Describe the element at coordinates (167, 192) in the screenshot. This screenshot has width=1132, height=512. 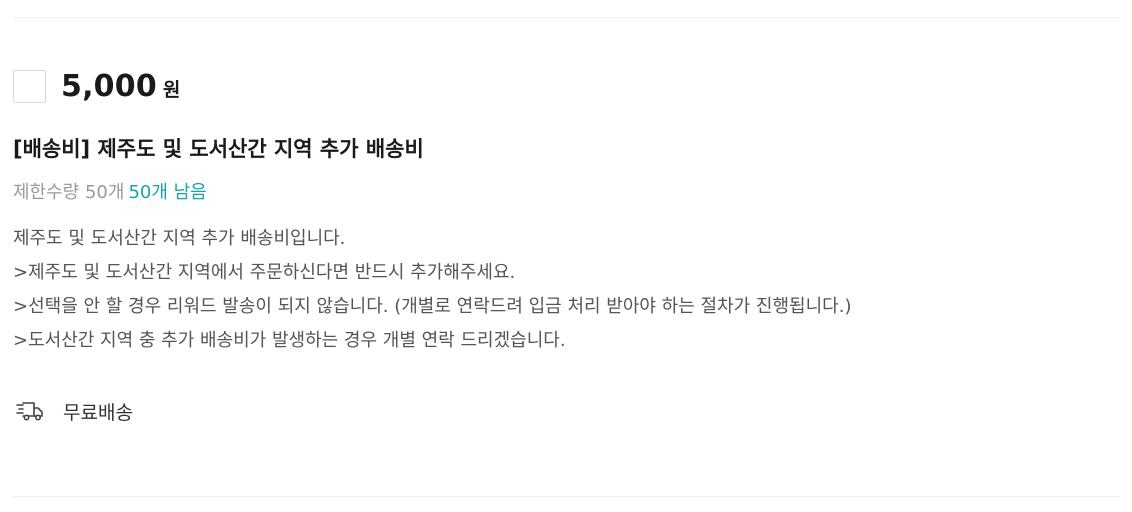
I see `remaining-quantity-label: 50개 남음` at that location.